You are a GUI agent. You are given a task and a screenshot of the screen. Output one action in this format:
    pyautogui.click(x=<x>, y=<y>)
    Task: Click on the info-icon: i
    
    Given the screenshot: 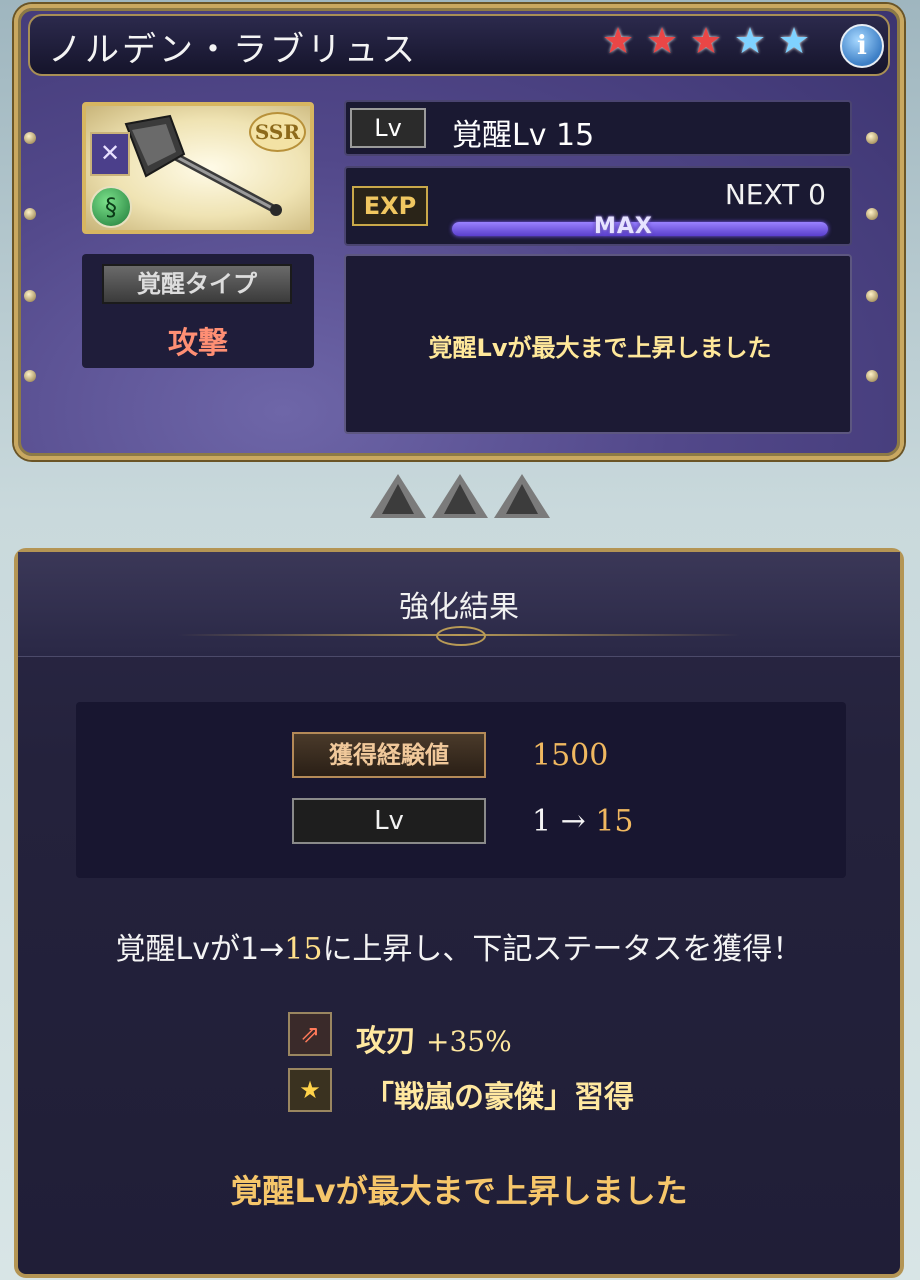 What is the action you would take?
    pyautogui.click(x=862, y=46)
    